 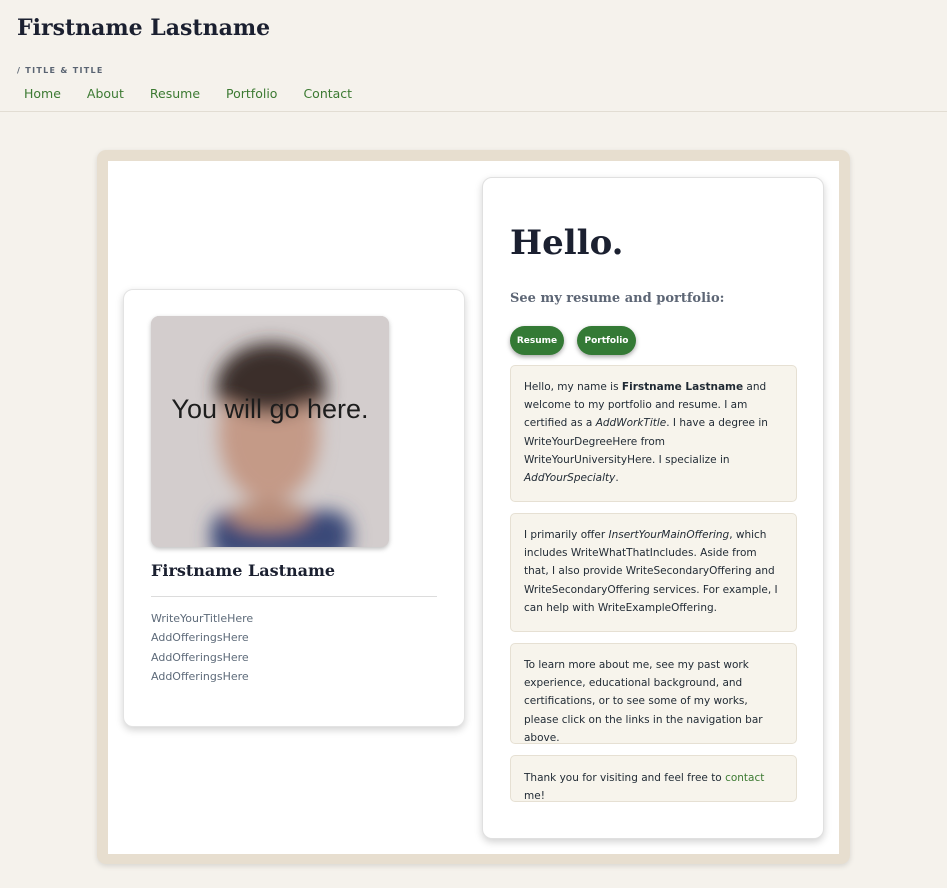 I want to click on site-subtitle: / TITLE & TITLE, so click(x=60, y=70).